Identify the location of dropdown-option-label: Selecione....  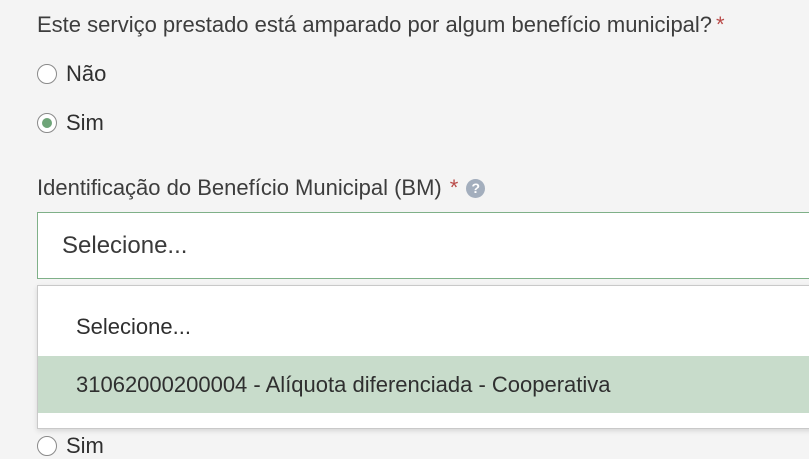
(133, 326).